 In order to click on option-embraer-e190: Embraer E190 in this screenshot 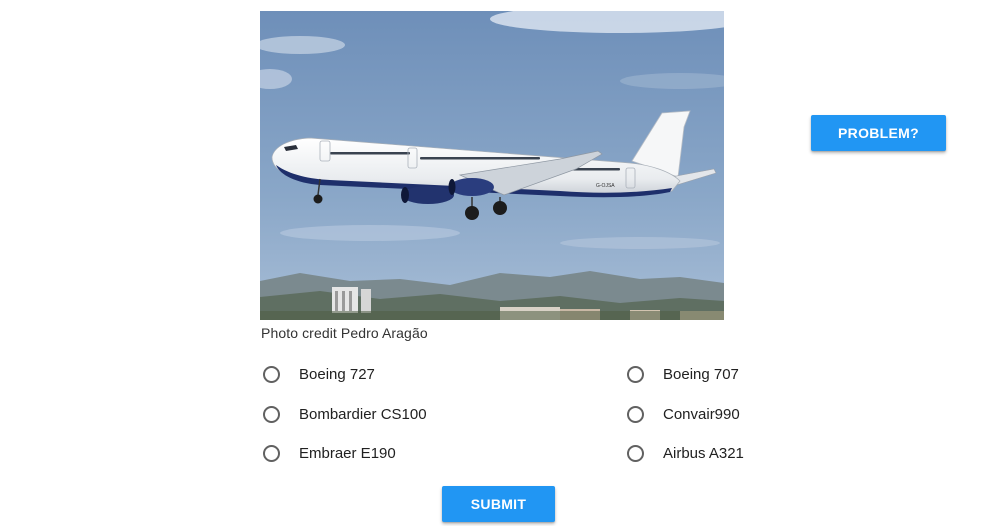, I will do `click(329, 453)`.